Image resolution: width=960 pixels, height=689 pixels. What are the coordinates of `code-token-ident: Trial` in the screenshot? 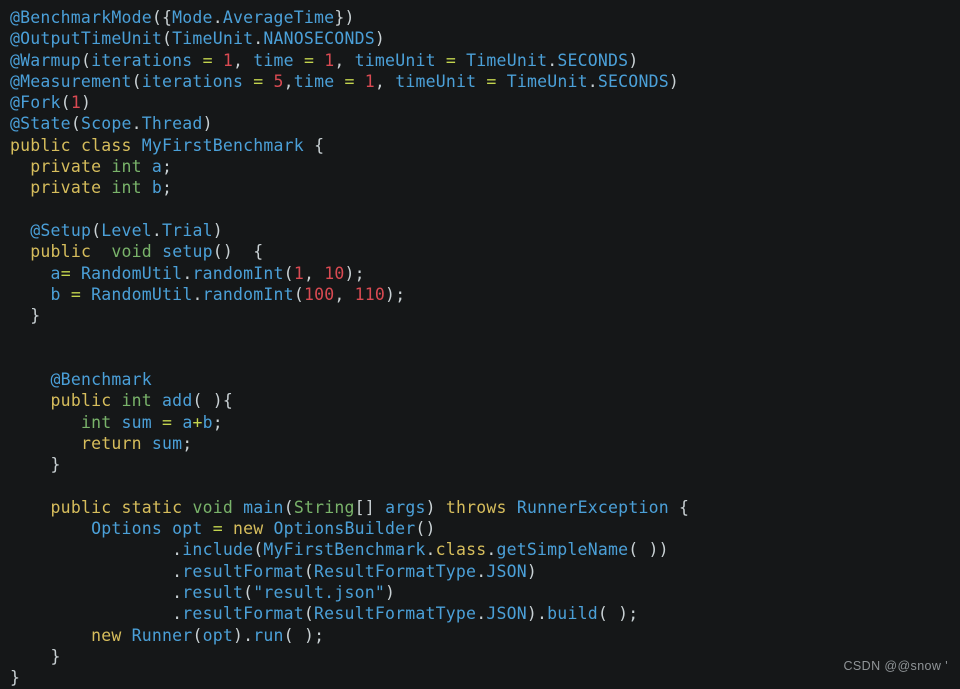 It's located at (187, 230).